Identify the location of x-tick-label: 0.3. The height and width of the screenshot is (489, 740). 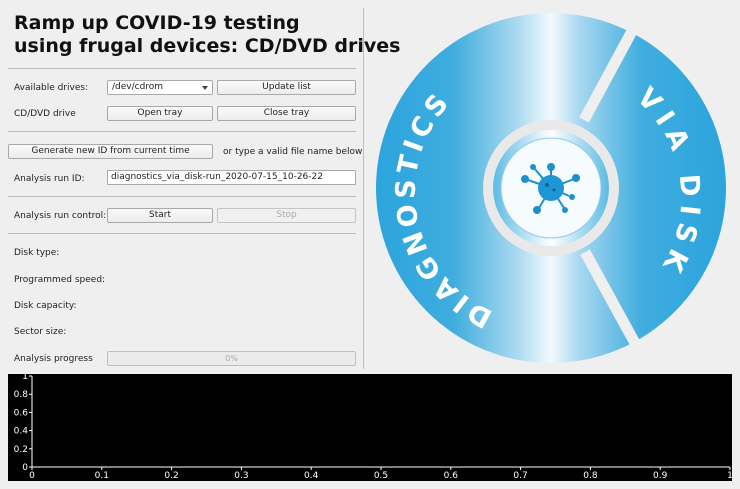
(241, 476).